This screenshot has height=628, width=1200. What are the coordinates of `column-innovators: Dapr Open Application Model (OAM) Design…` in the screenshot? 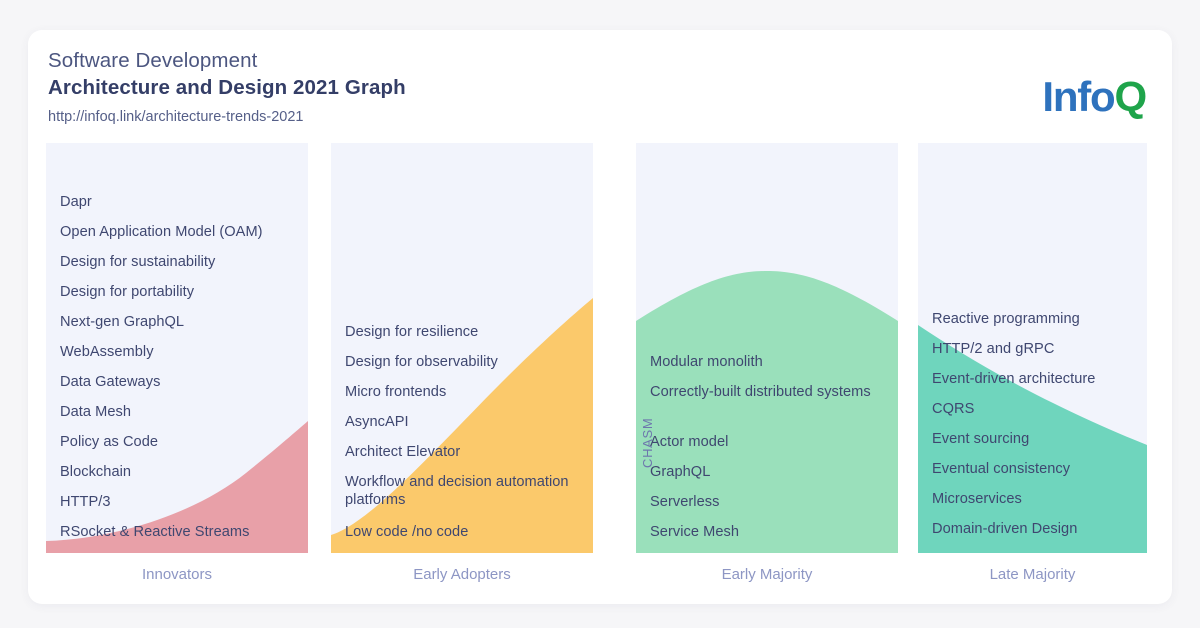 It's located at (177, 348).